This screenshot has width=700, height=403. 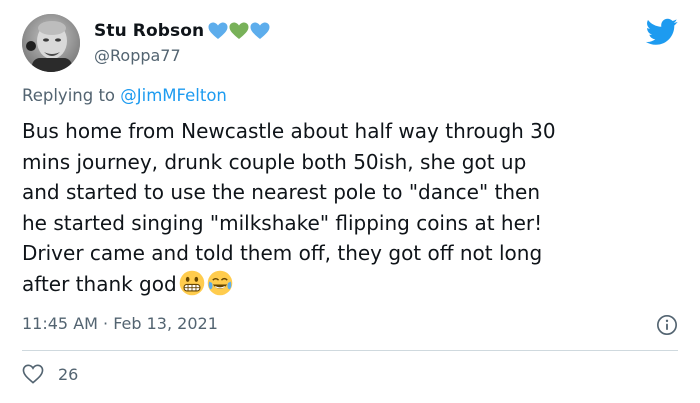 What do you see at coordinates (173, 95) in the screenshot?
I see `reply-mention-link: @JimMFelton` at bounding box center [173, 95].